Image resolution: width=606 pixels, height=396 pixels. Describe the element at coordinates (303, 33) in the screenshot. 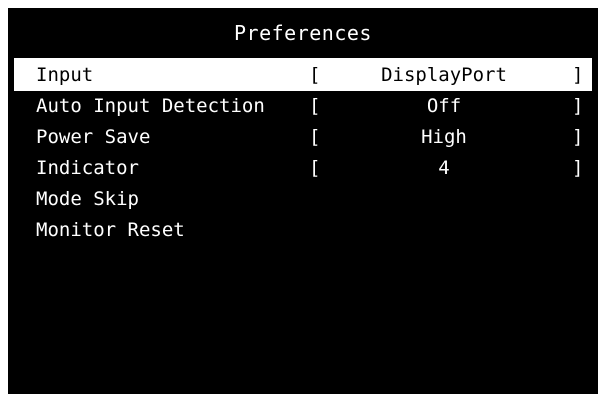

I see `menu-title: Preferences` at that location.